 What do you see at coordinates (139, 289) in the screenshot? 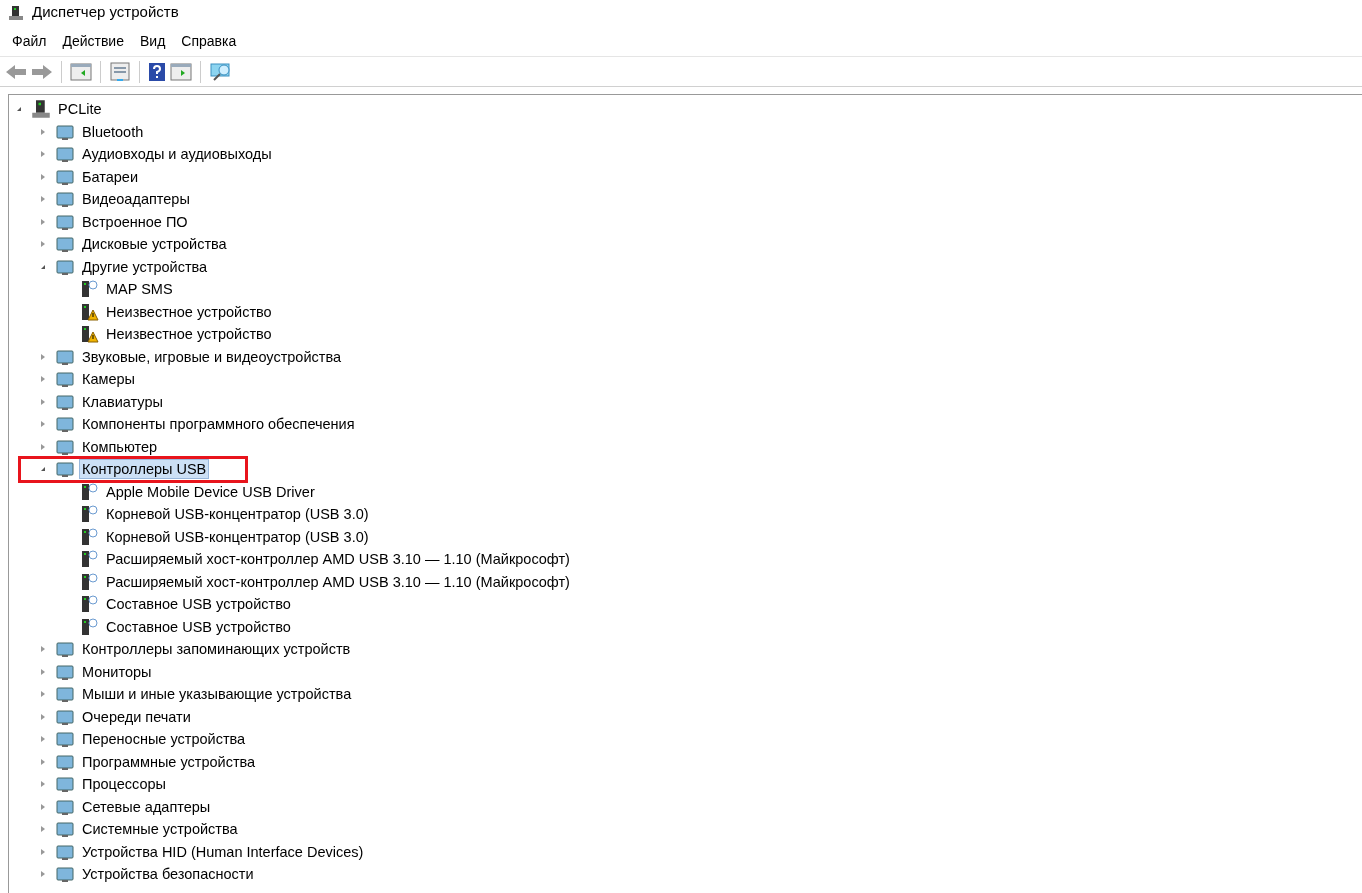
I see `tree-item: MAP SMS` at bounding box center [139, 289].